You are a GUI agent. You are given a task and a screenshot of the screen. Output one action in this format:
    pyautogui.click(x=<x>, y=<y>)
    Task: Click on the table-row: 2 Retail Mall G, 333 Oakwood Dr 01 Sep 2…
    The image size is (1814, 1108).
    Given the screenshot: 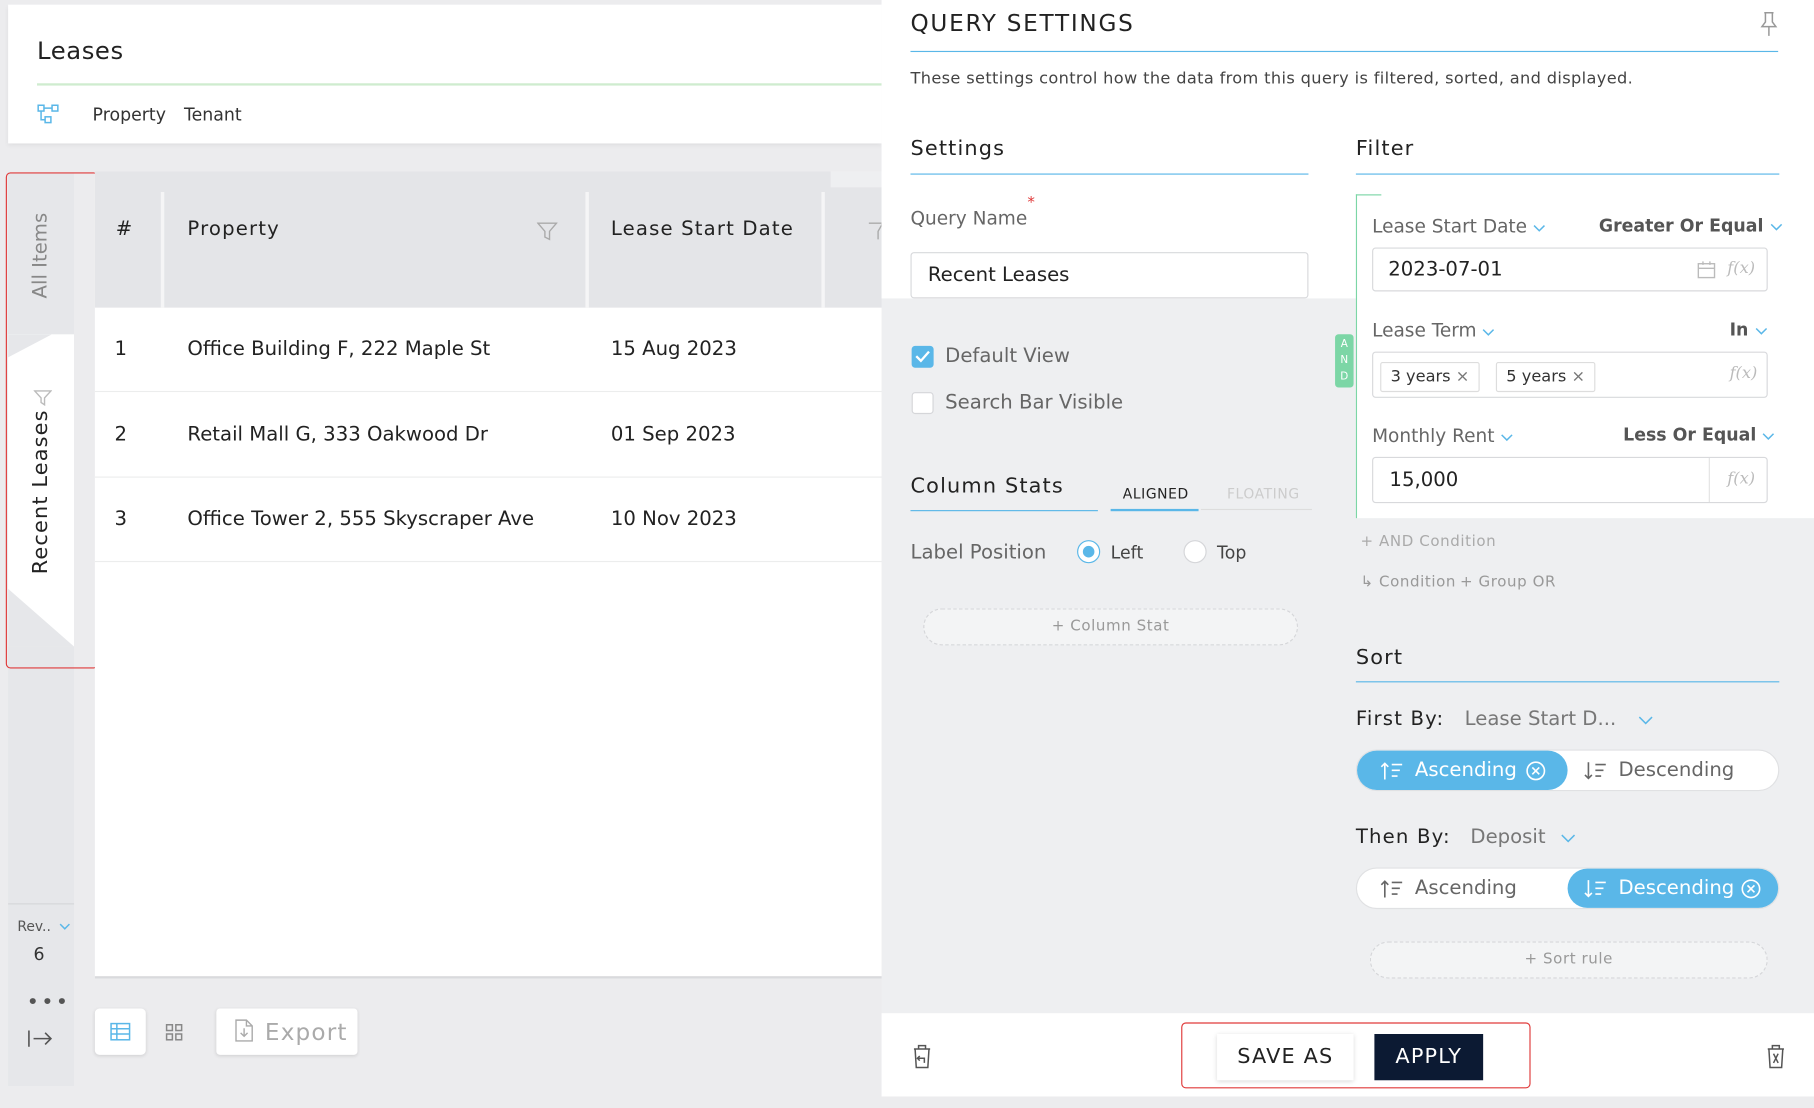 What is the action you would take?
    pyautogui.click(x=489, y=435)
    